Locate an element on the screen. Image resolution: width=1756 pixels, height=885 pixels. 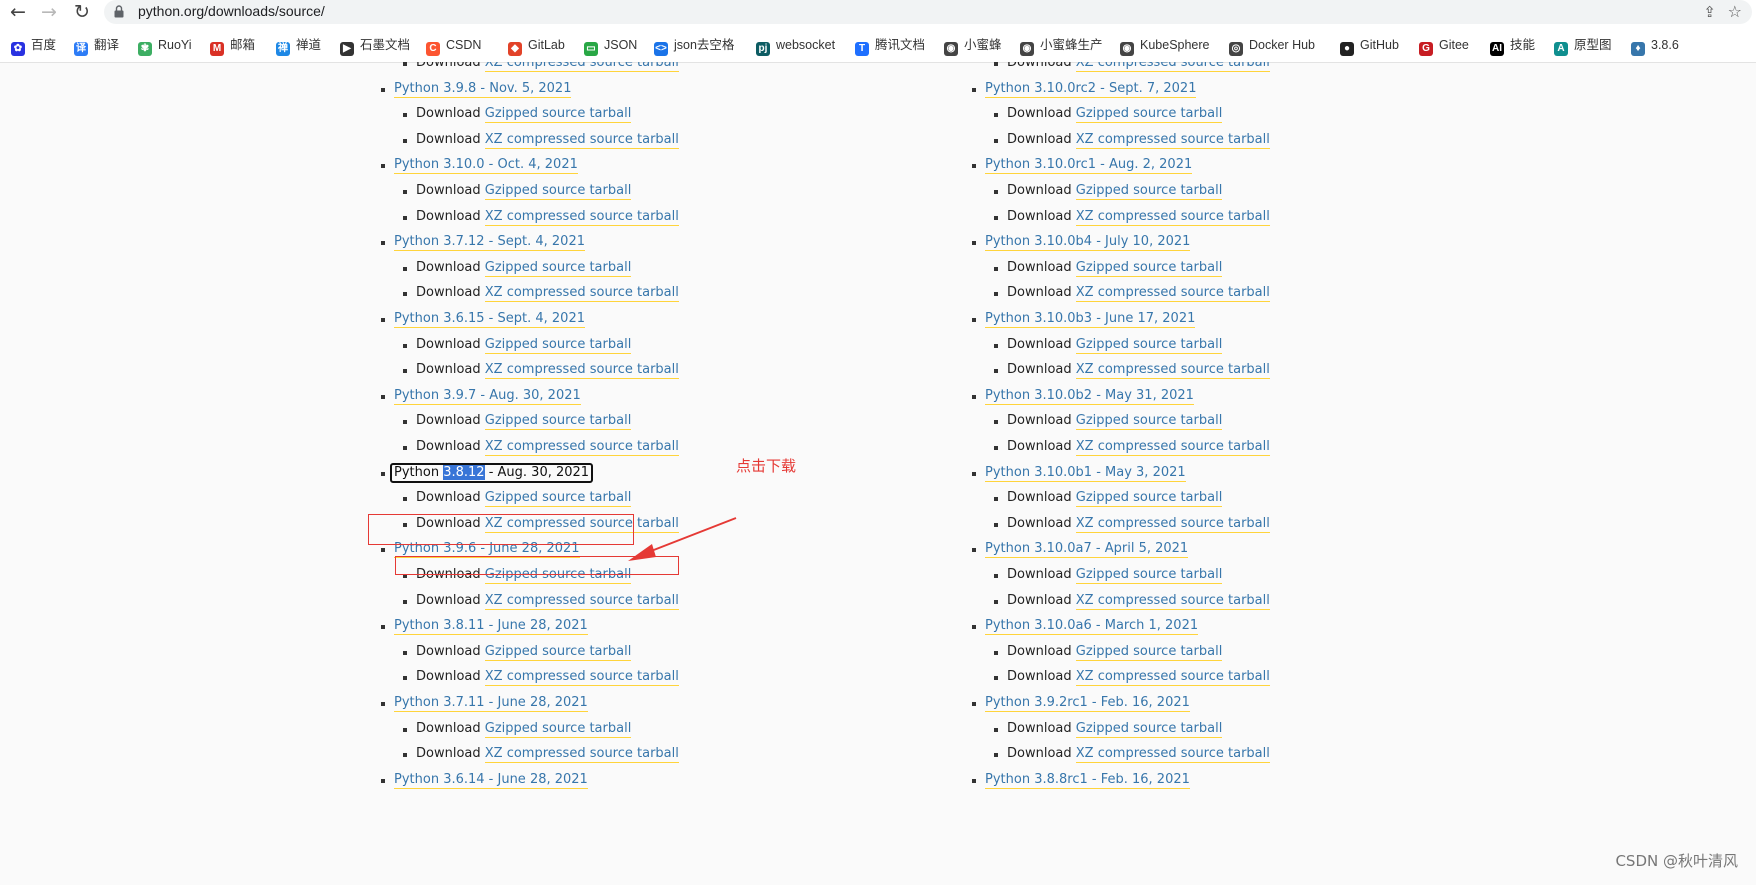
release-link: Python 3.10.0b4 - July 10, 2021 is located at coordinates (1088, 242).